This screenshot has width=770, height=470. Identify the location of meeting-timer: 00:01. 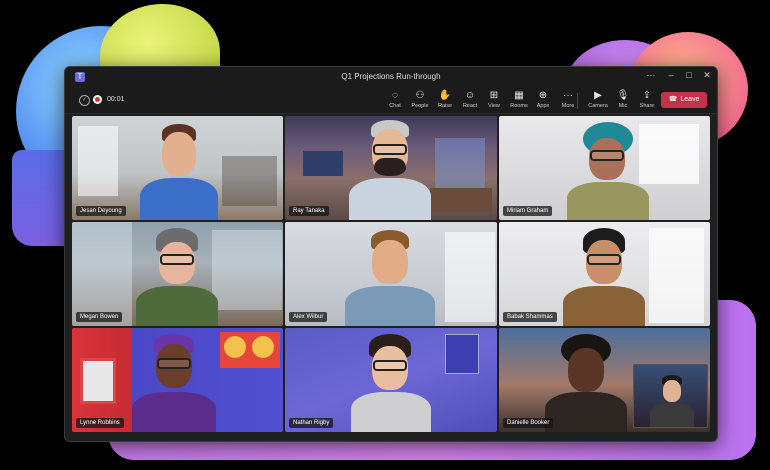
(116, 99).